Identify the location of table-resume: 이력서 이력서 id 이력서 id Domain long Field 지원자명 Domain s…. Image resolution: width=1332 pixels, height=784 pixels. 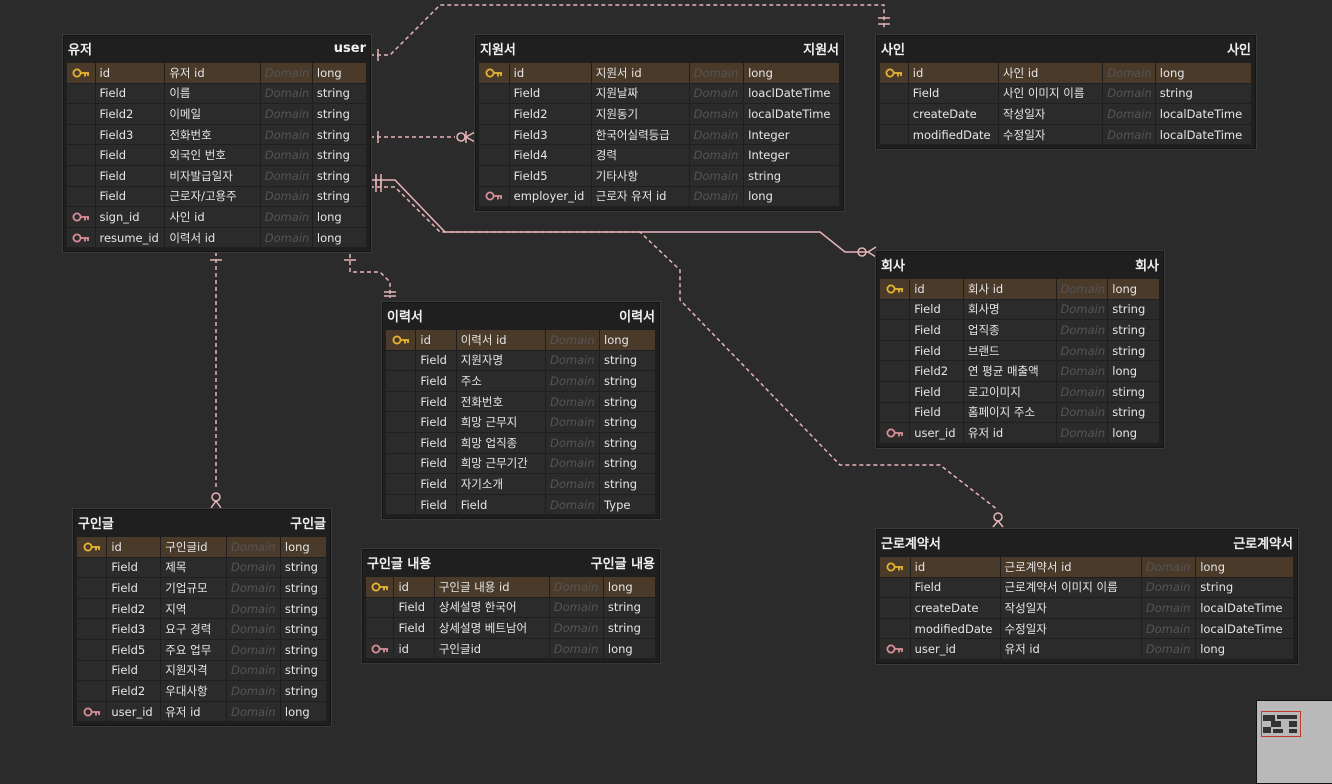
(521, 411).